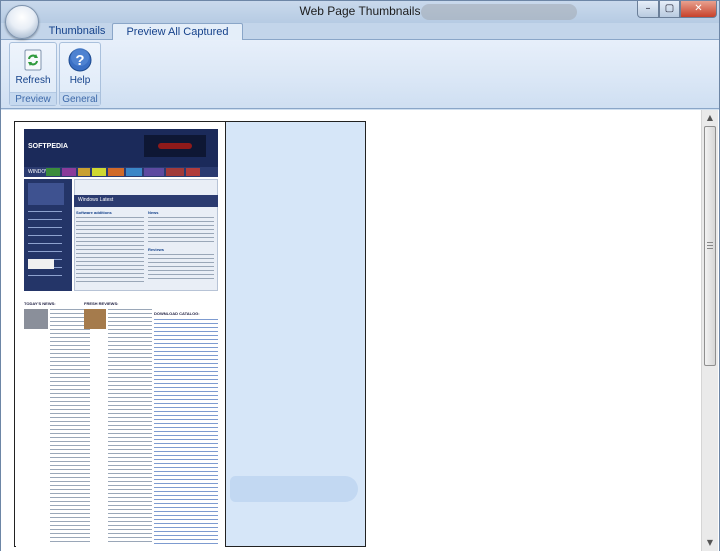  Describe the element at coordinates (22, 22) in the screenshot. I see `application-orb-button` at that location.